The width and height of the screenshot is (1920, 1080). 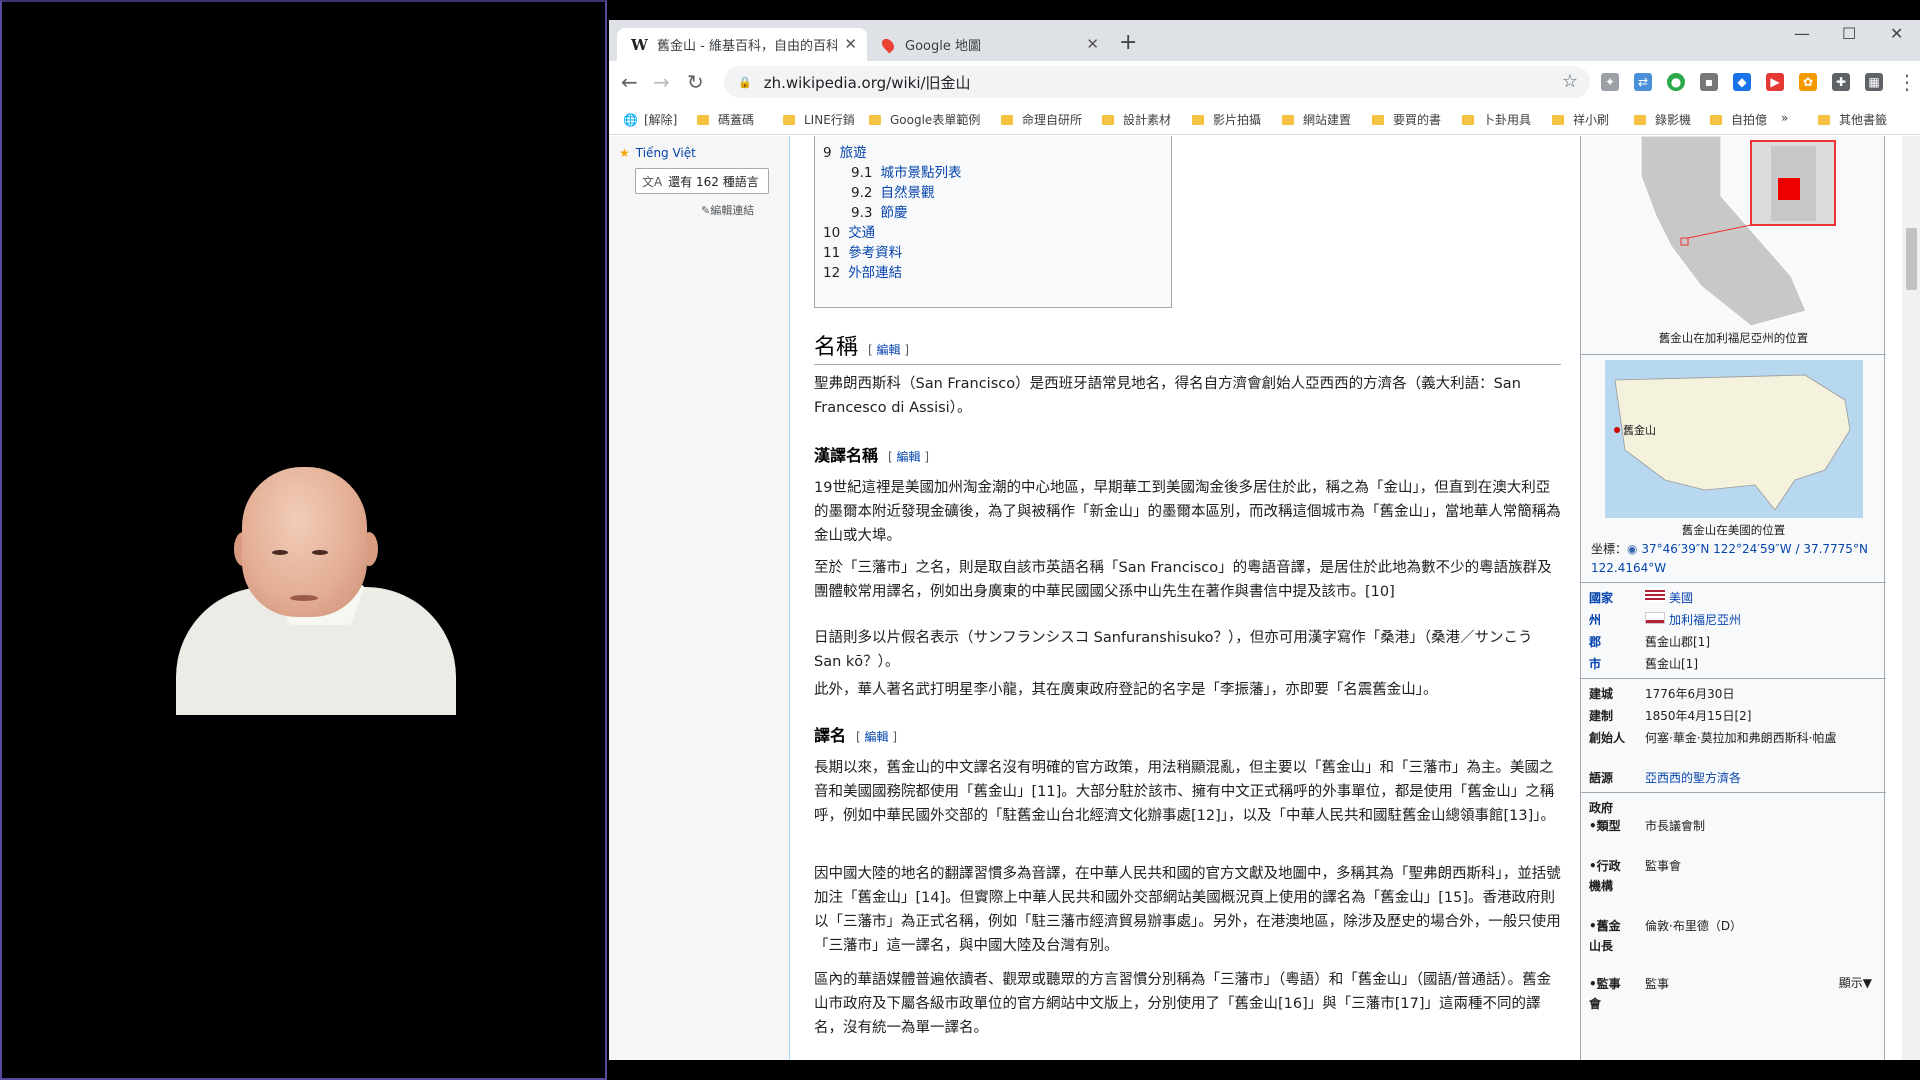 What do you see at coordinates (1911, 598) in the screenshot?
I see `page-scrollbar` at bounding box center [1911, 598].